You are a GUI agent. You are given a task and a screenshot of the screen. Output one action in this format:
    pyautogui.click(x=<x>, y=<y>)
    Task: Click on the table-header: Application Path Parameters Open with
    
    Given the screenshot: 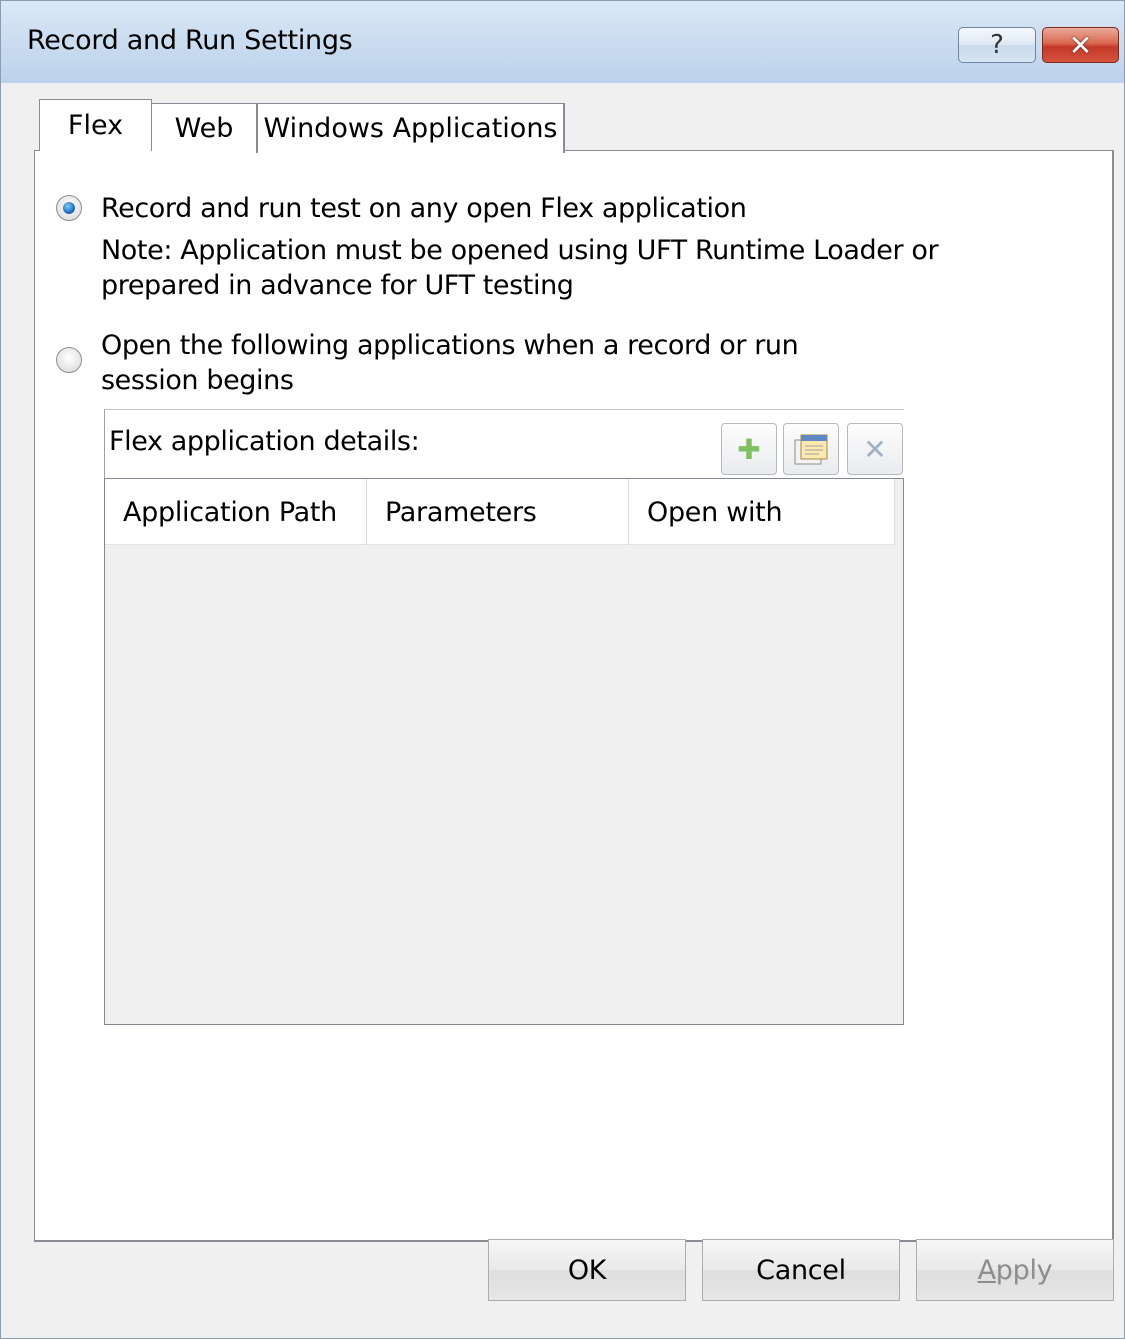 What is the action you would take?
    pyautogui.click(x=500, y=512)
    